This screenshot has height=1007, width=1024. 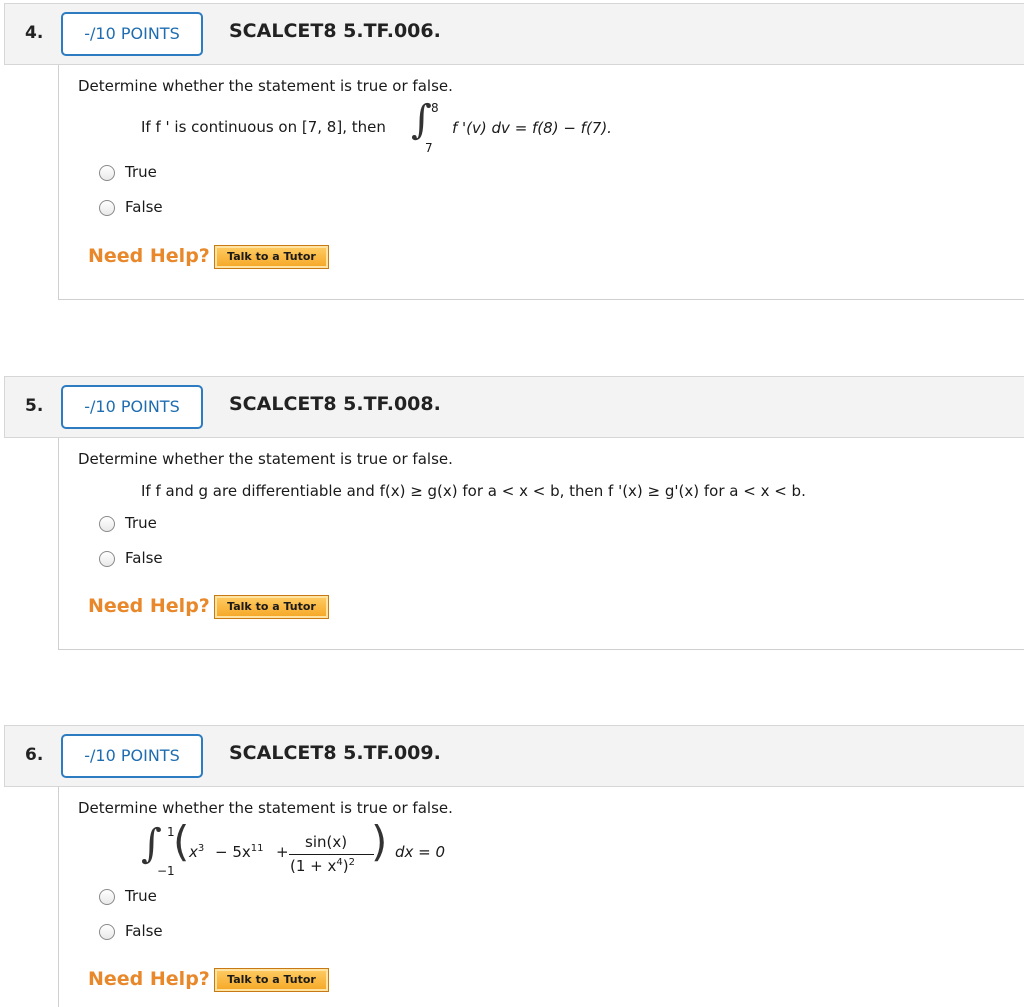 What do you see at coordinates (335, 31) in the screenshot?
I see `question-code: SCALCET8 5.TF.006.` at bounding box center [335, 31].